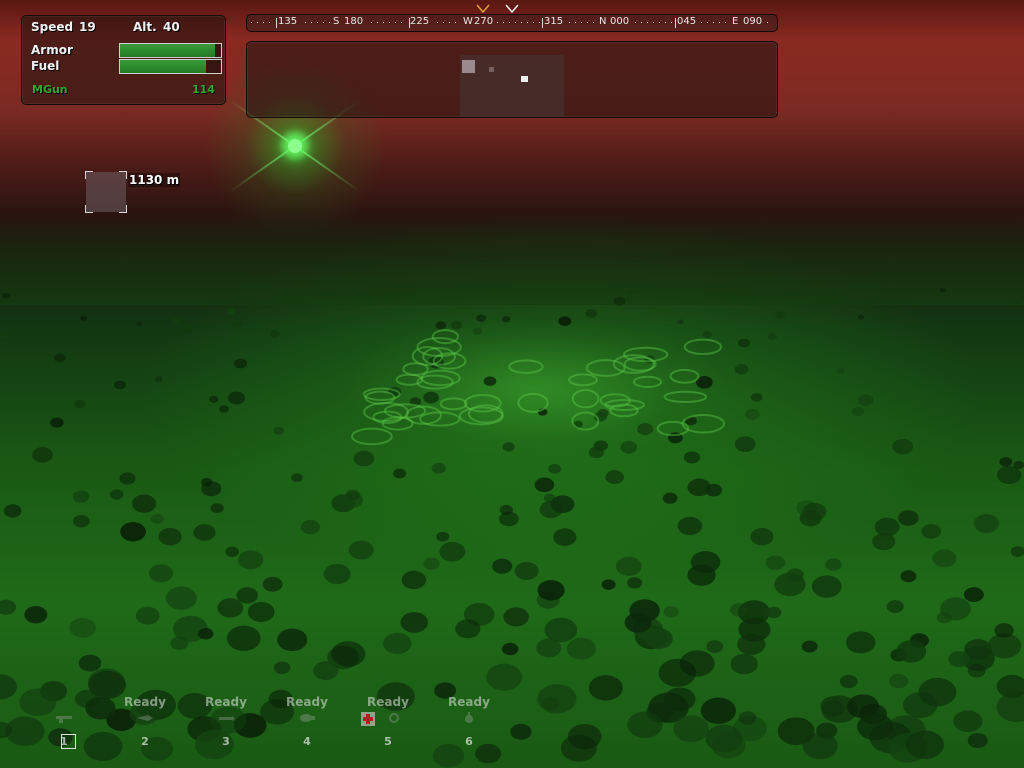 The width and height of the screenshot is (1024, 768). What do you see at coordinates (368, 719) in the screenshot?
I see `medkit-icon` at bounding box center [368, 719].